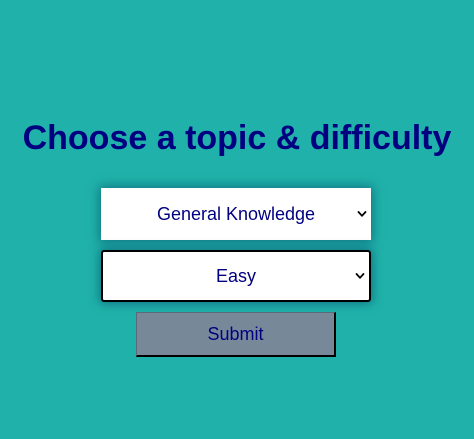  What do you see at coordinates (237, 138) in the screenshot?
I see `page-title: Choose a topic & difficulty` at bounding box center [237, 138].